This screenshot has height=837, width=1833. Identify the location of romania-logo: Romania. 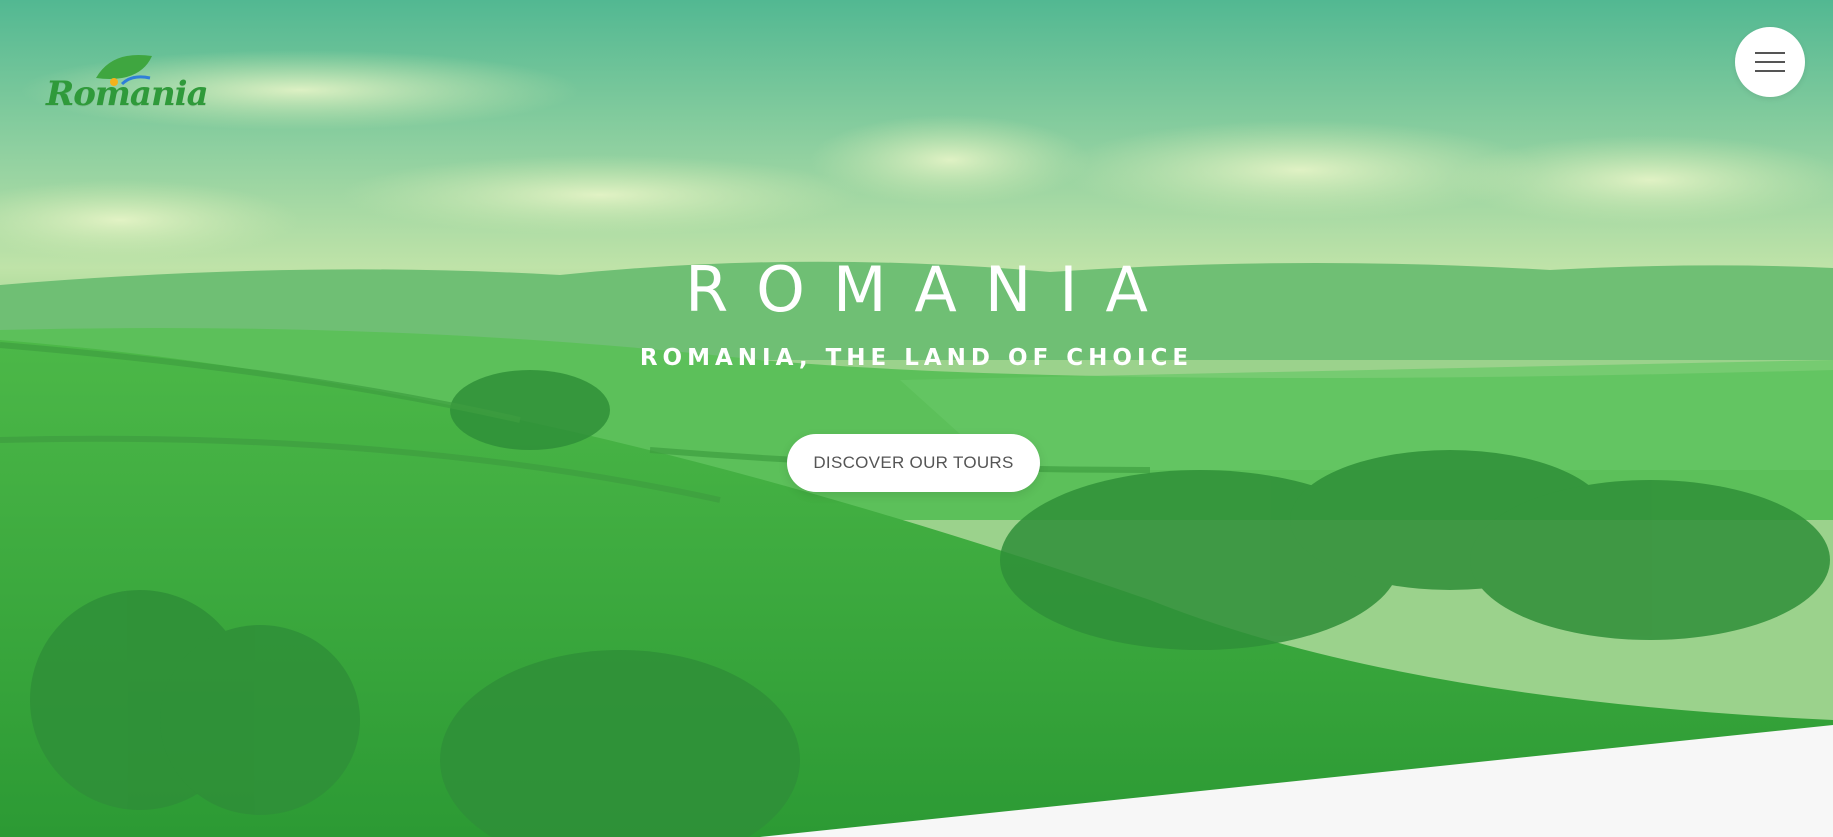
(126, 87).